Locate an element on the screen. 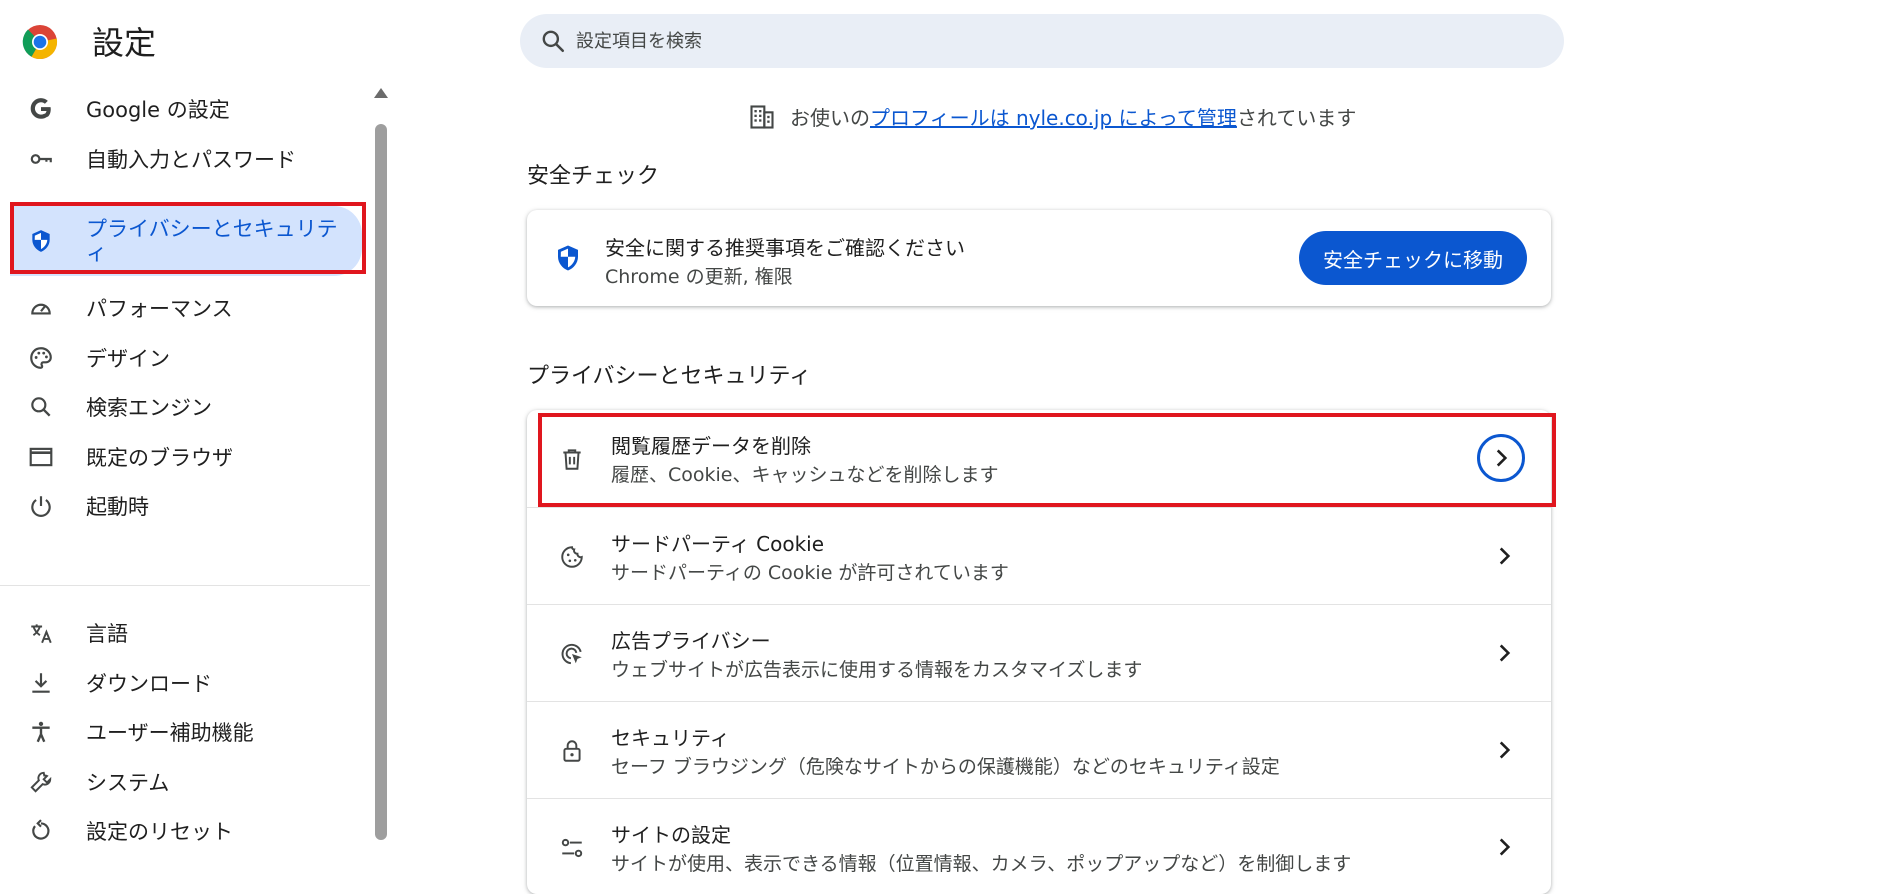 The image size is (1896, 894). sidebar-item-label: 検索エンジン is located at coordinates (149, 408).